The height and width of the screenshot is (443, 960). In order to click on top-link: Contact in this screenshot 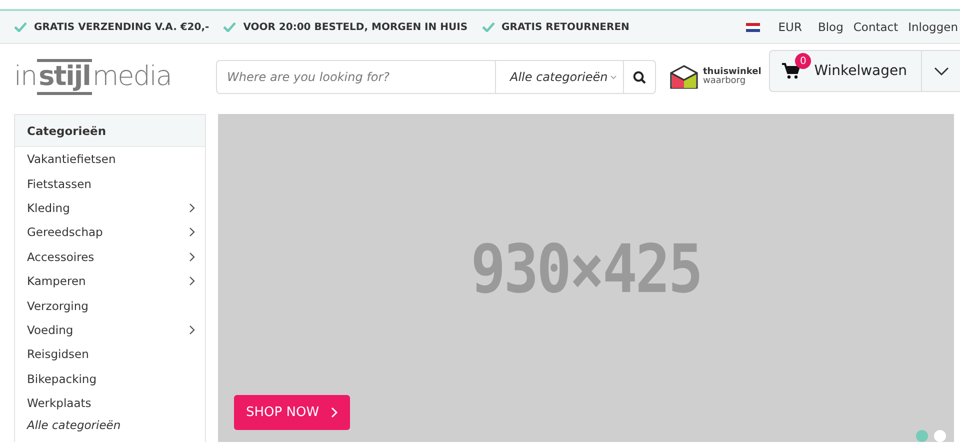, I will do `click(875, 27)`.